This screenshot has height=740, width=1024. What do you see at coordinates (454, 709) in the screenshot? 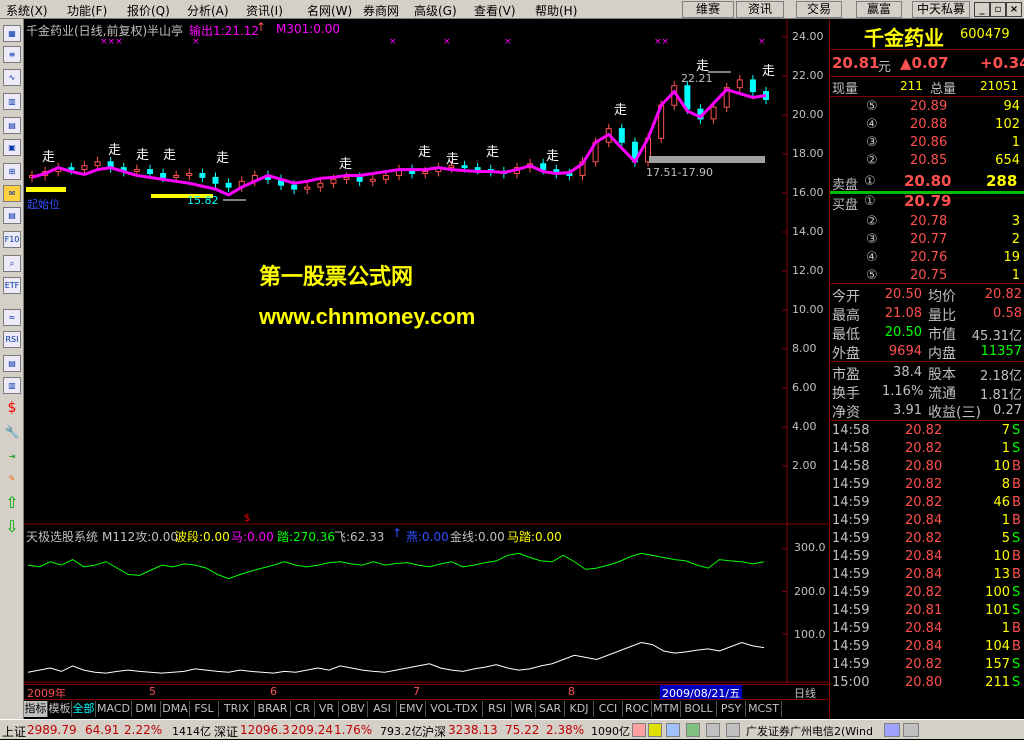
I see `indicator-tab: VOL-TDX` at bounding box center [454, 709].